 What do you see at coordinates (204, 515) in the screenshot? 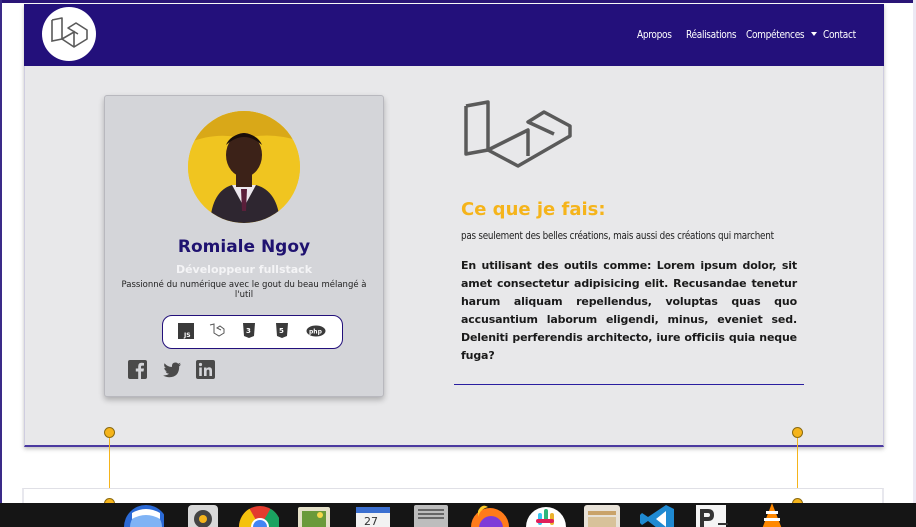
I see `rhythmbox-icon` at bounding box center [204, 515].